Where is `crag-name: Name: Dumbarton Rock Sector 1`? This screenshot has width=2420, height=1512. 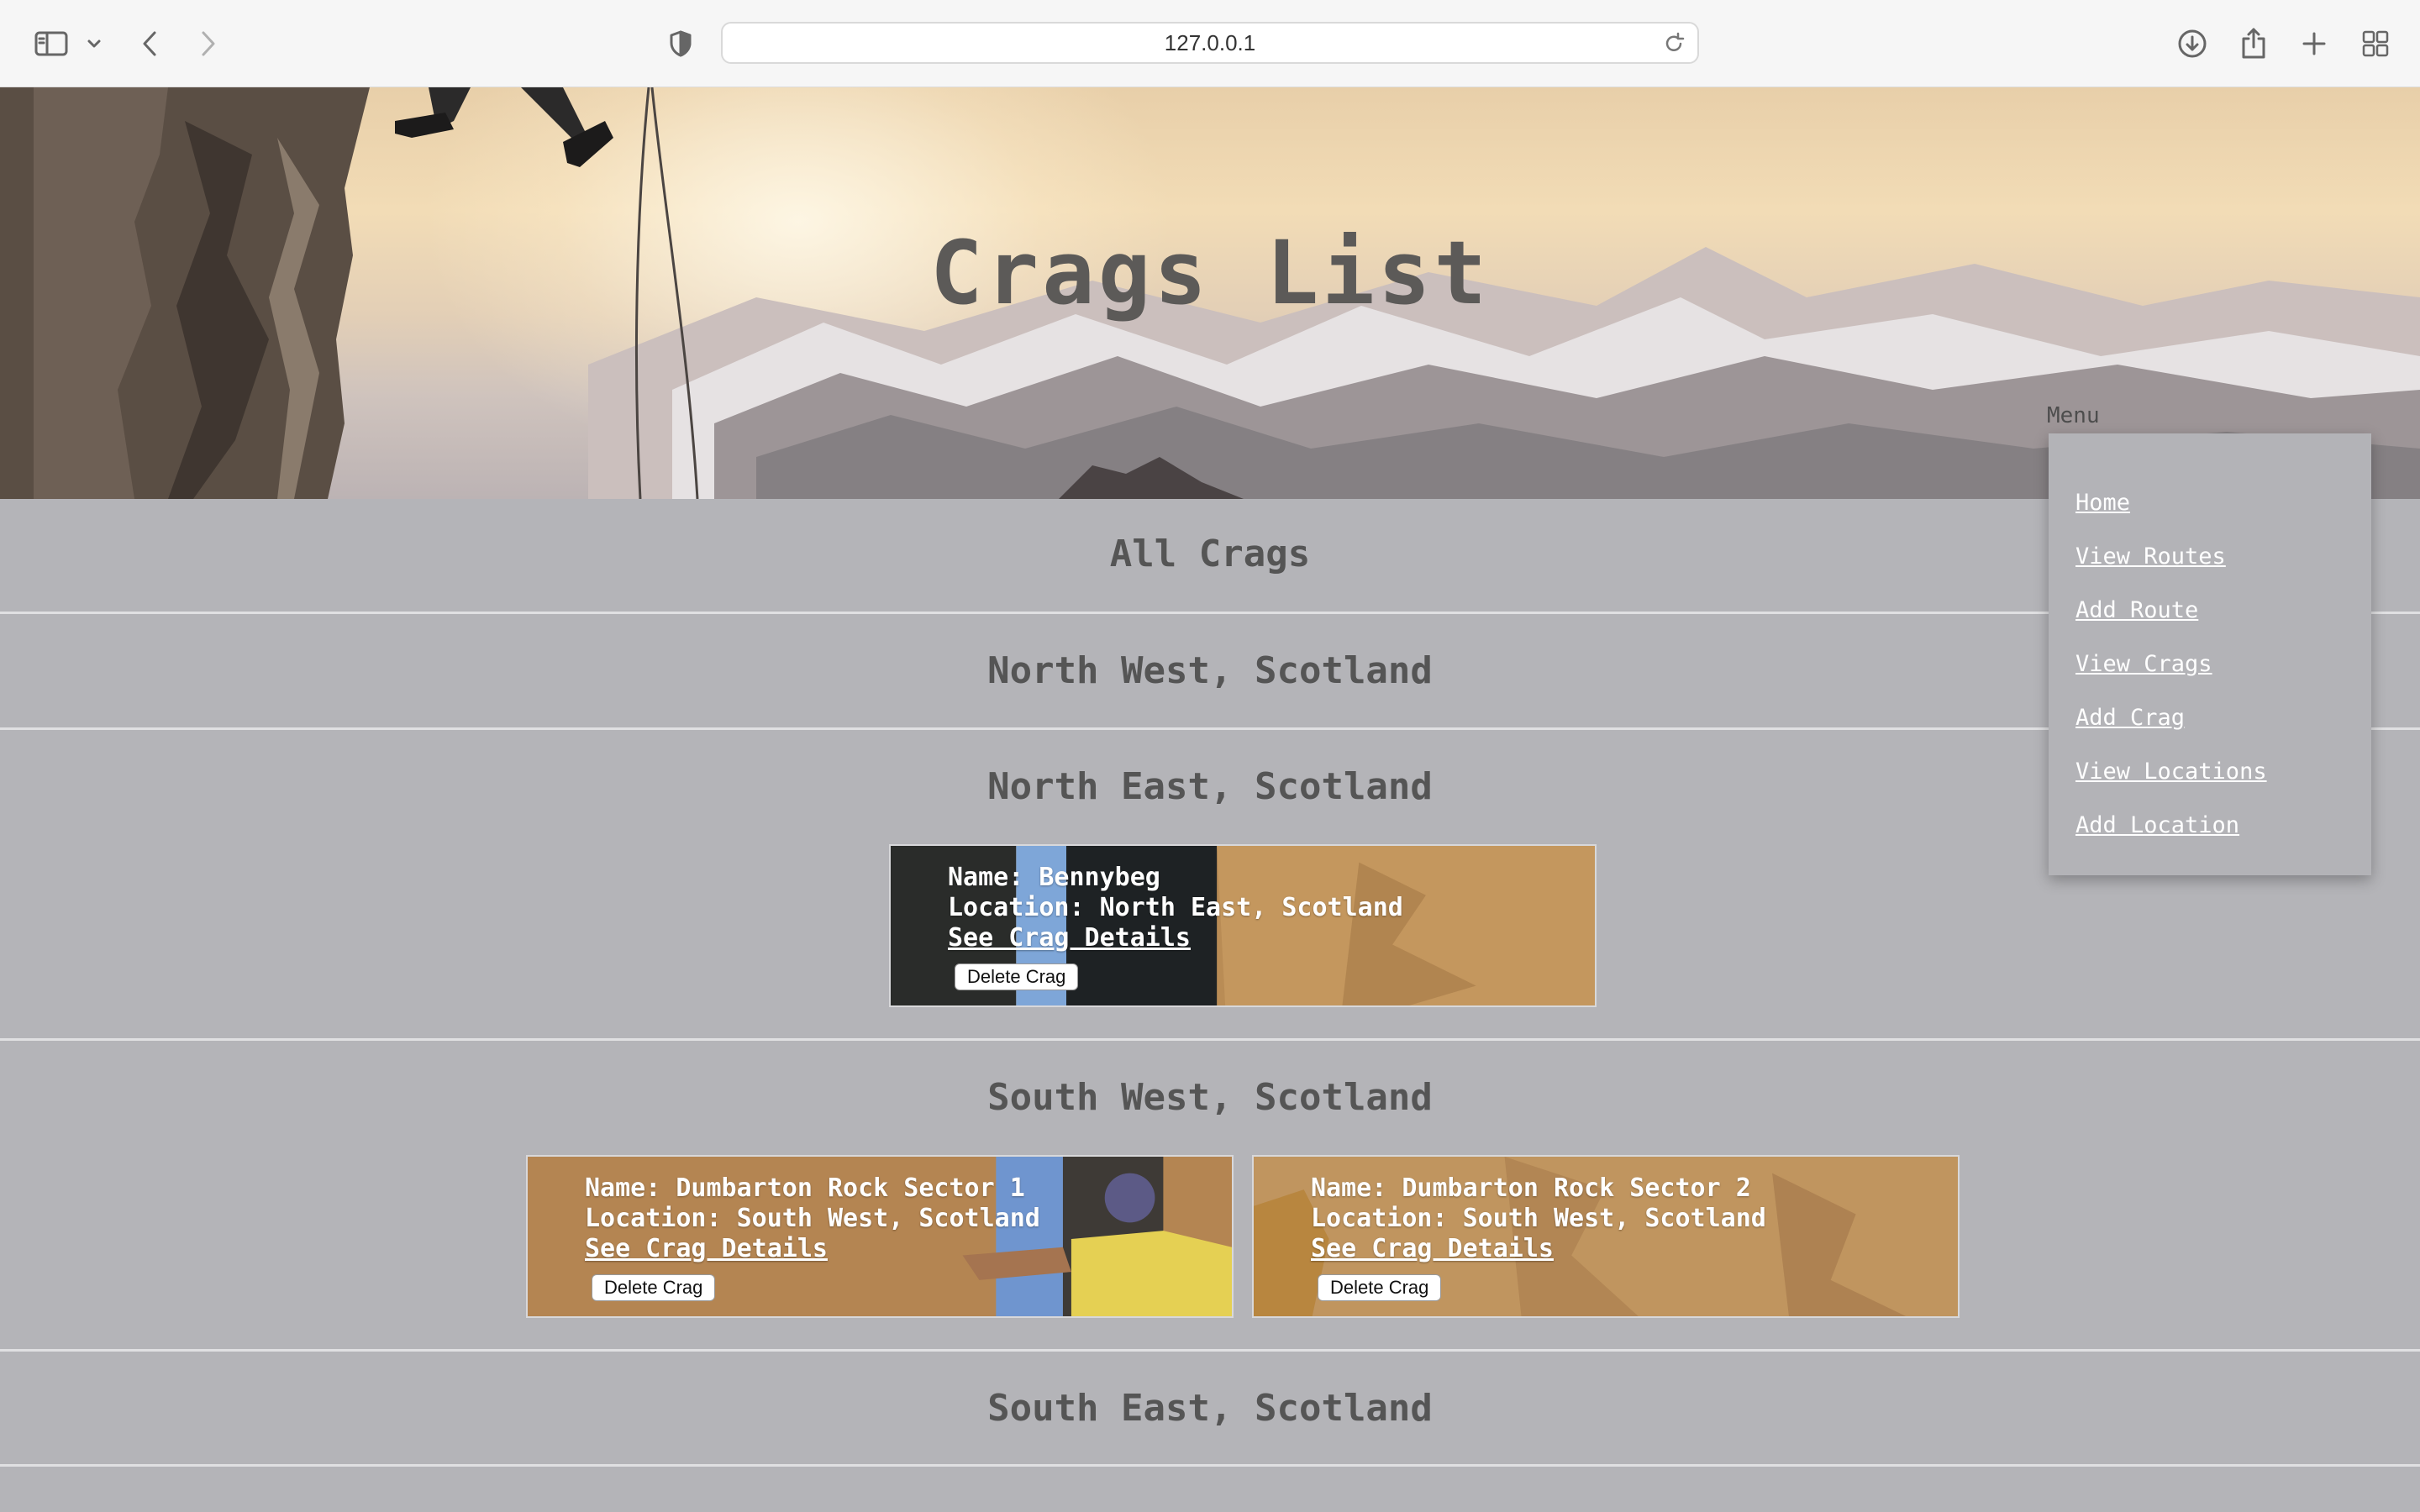
crag-name: Name: Dumbarton Rock Sector 1 is located at coordinates (805, 1188).